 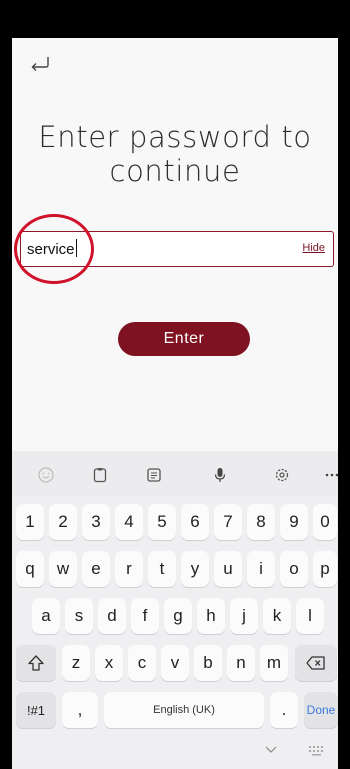 What do you see at coordinates (178, 616) in the screenshot?
I see `key-g: g` at bounding box center [178, 616].